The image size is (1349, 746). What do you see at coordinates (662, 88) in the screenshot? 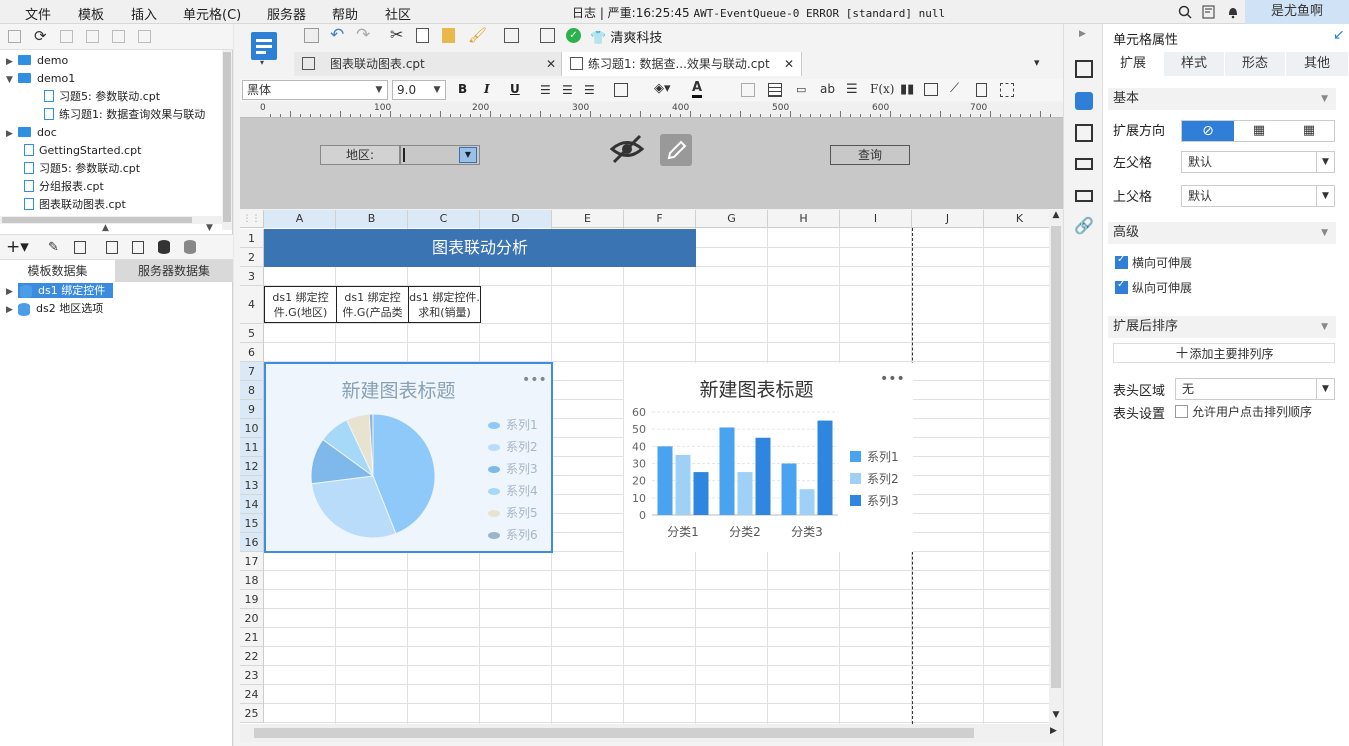
I see `fill-color-icon: ◈▾` at bounding box center [662, 88].